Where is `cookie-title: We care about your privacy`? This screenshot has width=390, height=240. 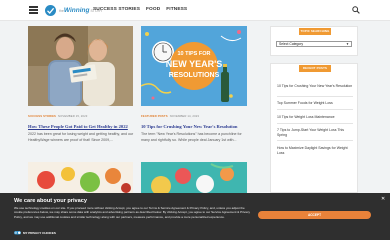
cookie-title: We care about your privacy is located at coordinates (50, 201).